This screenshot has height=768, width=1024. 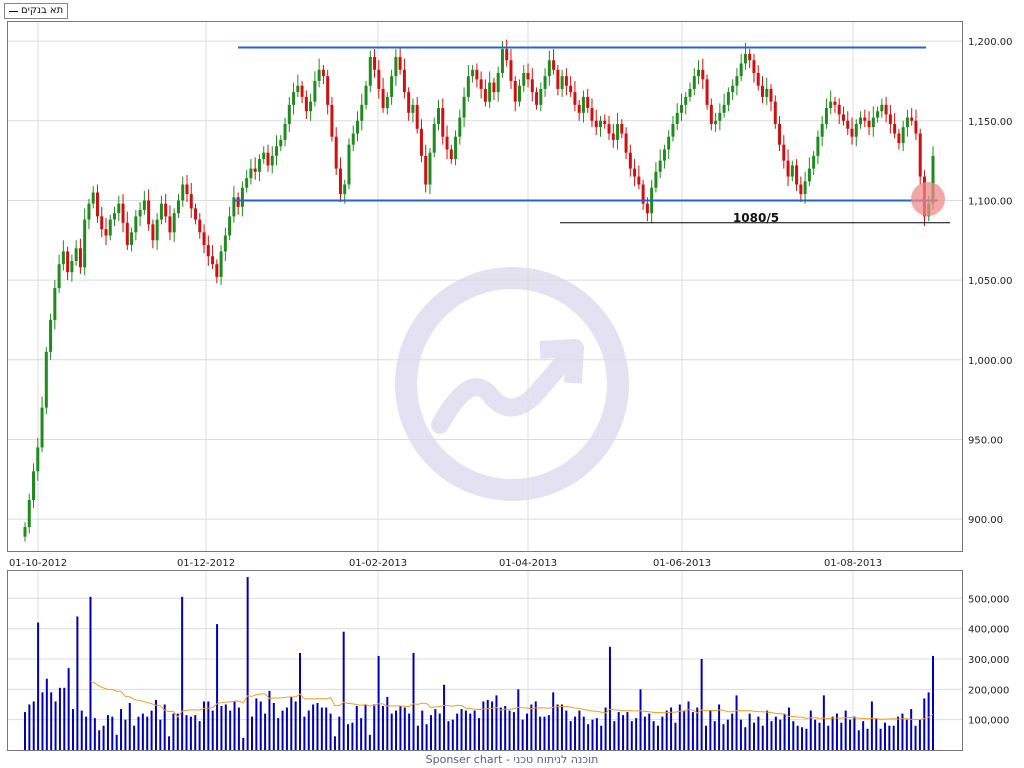 I want to click on legend-swatch, so click(x=13, y=11).